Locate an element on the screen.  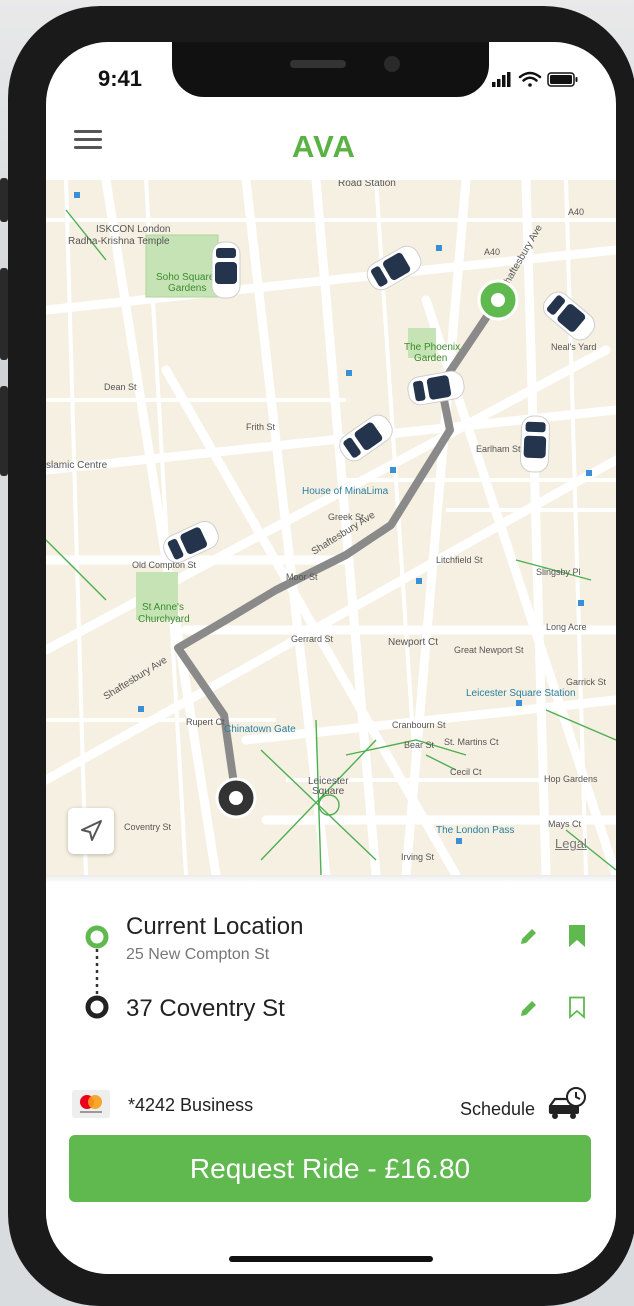
map-label: St. Martins Ct is located at coordinates (471, 742).